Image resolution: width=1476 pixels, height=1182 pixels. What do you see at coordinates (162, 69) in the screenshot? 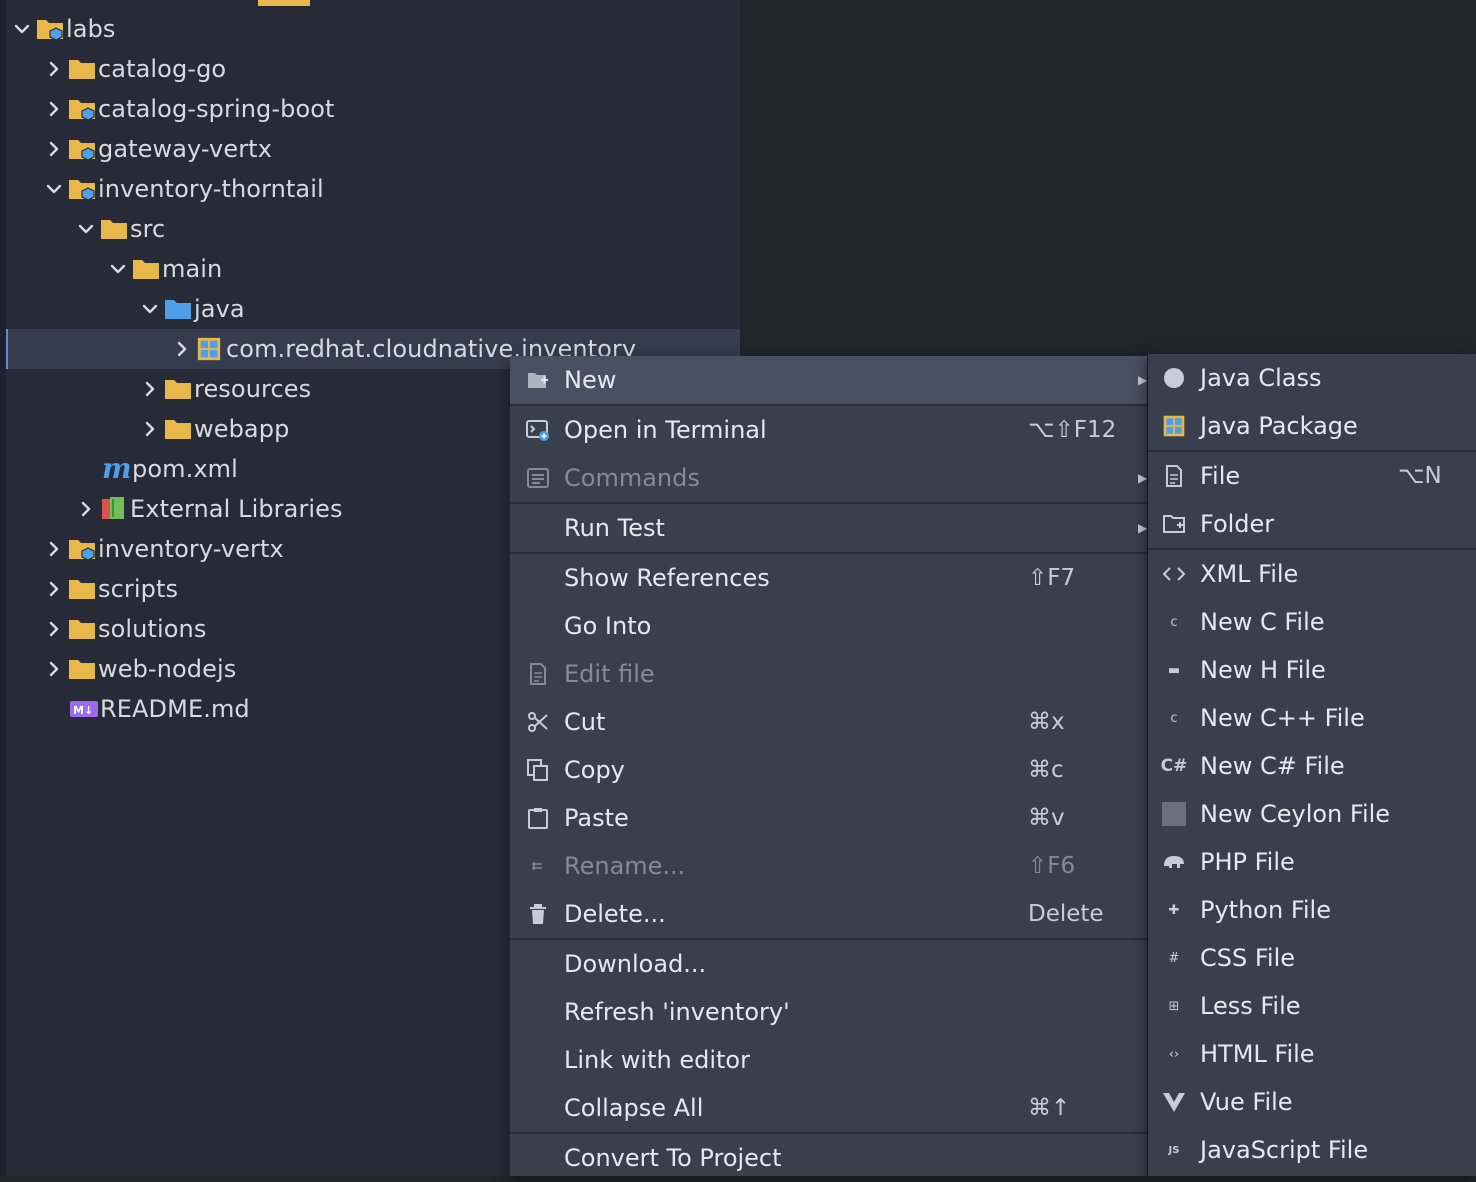
I see `tree-item-label: catalog-go` at bounding box center [162, 69].